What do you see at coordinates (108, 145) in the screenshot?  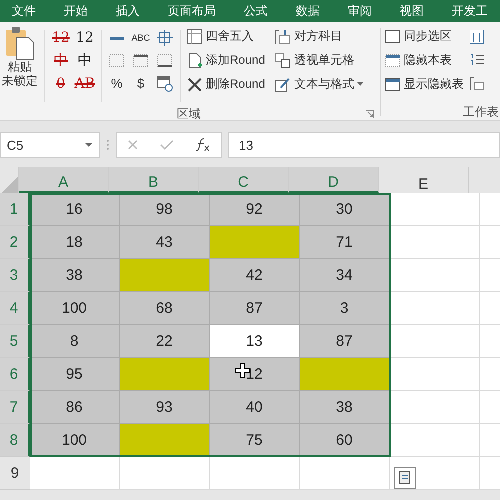 I see `grip-icon` at bounding box center [108, 145].